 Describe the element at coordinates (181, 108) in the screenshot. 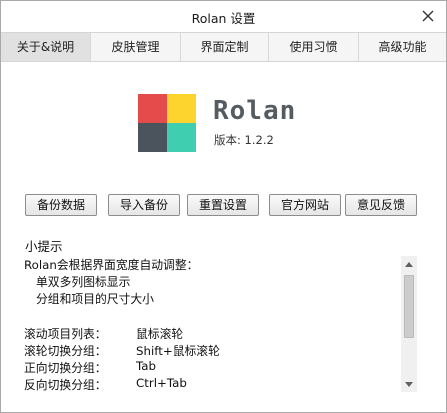

I see `logo-tile-yellow` at that location.